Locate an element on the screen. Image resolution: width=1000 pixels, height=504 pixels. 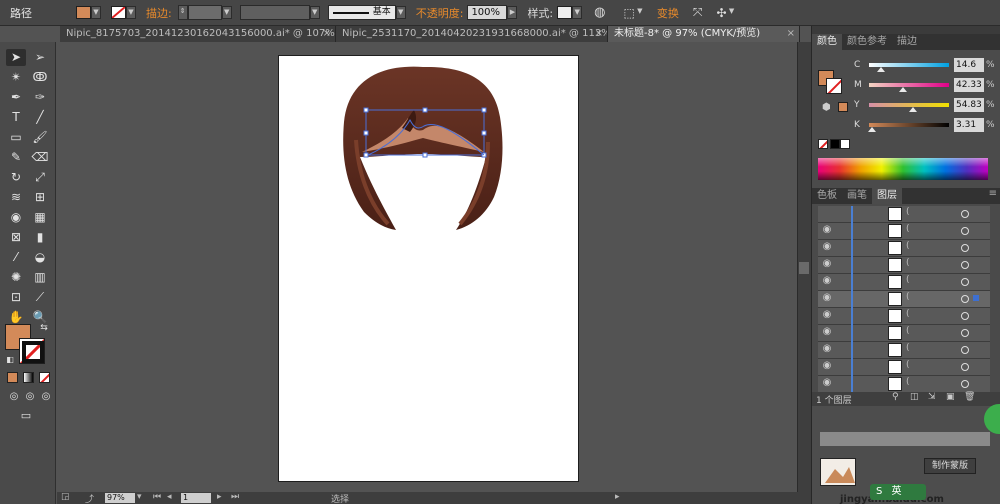
artboard-number-field: 1 is located at coordinates (196, 498).